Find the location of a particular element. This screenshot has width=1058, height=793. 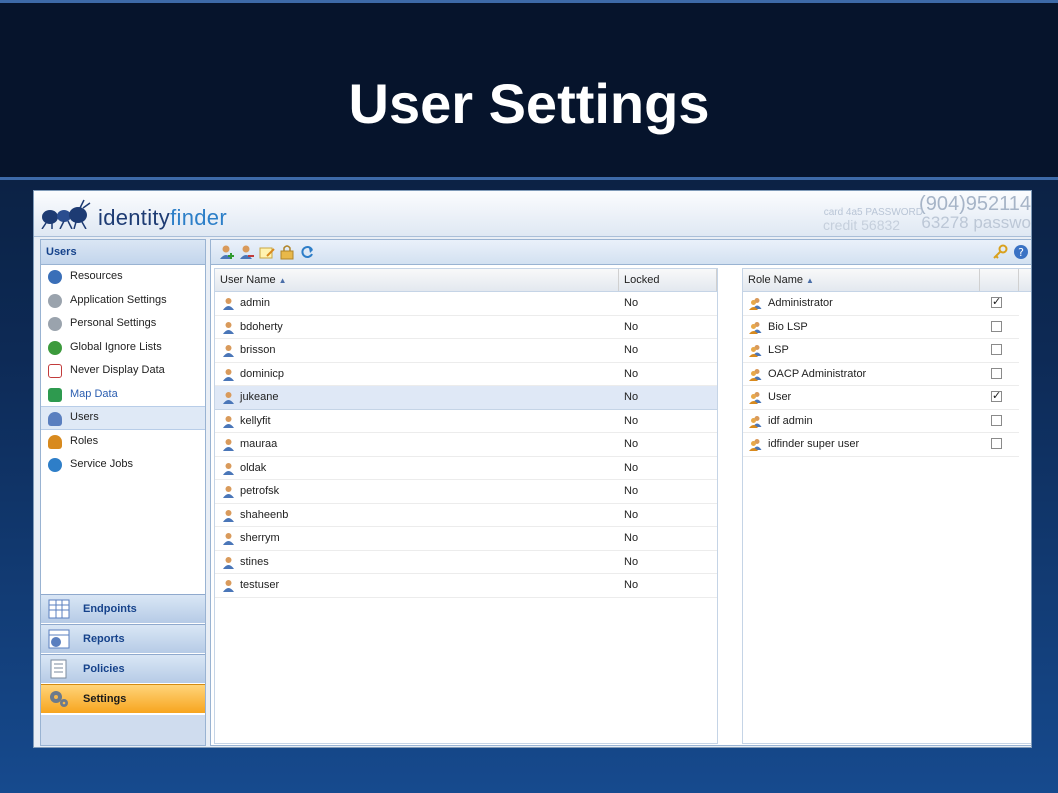

sidebar-item-resources: Resources is located at coordinates (123, 277).